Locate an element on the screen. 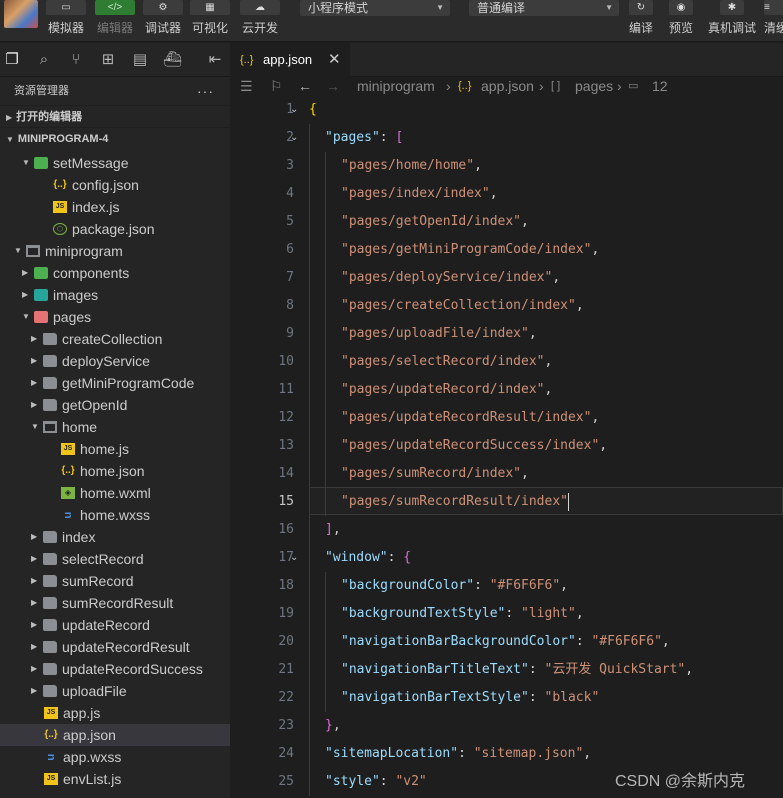 Image resolution: width=783 pixels, height=798 pixels. tree-item: ▶ updateRecordResult is located at coordinates (115, 647).